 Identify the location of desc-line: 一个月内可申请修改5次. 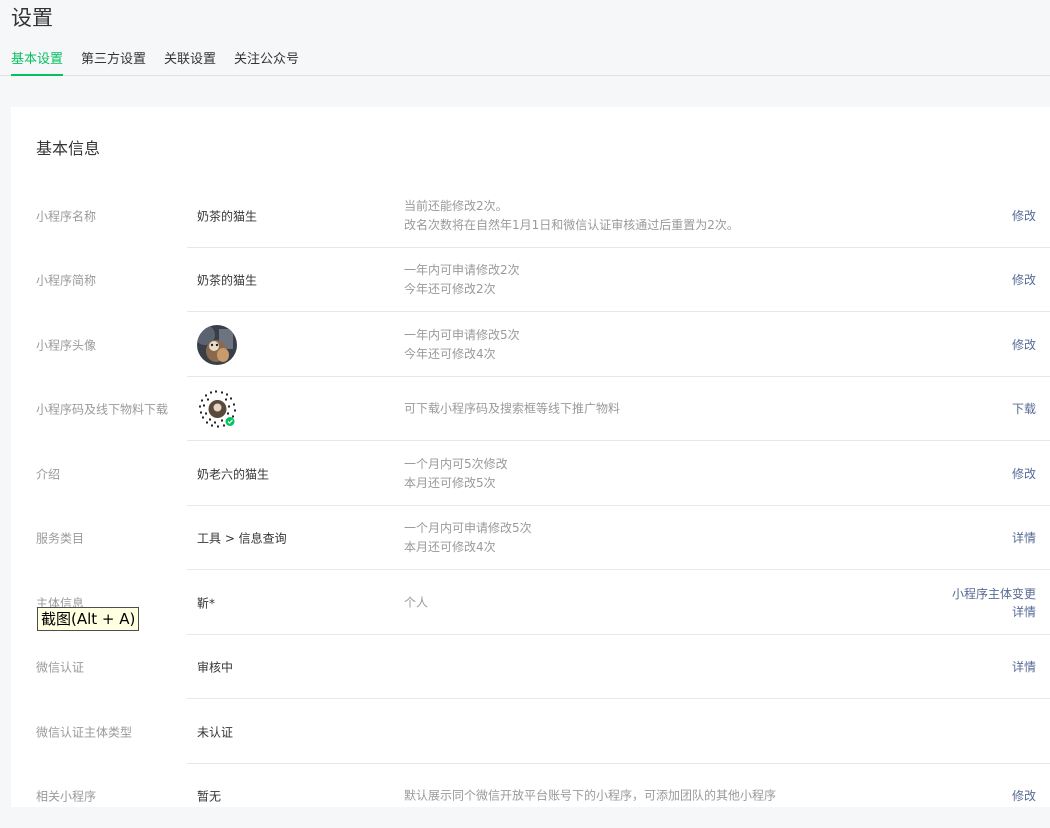
(468, 528).